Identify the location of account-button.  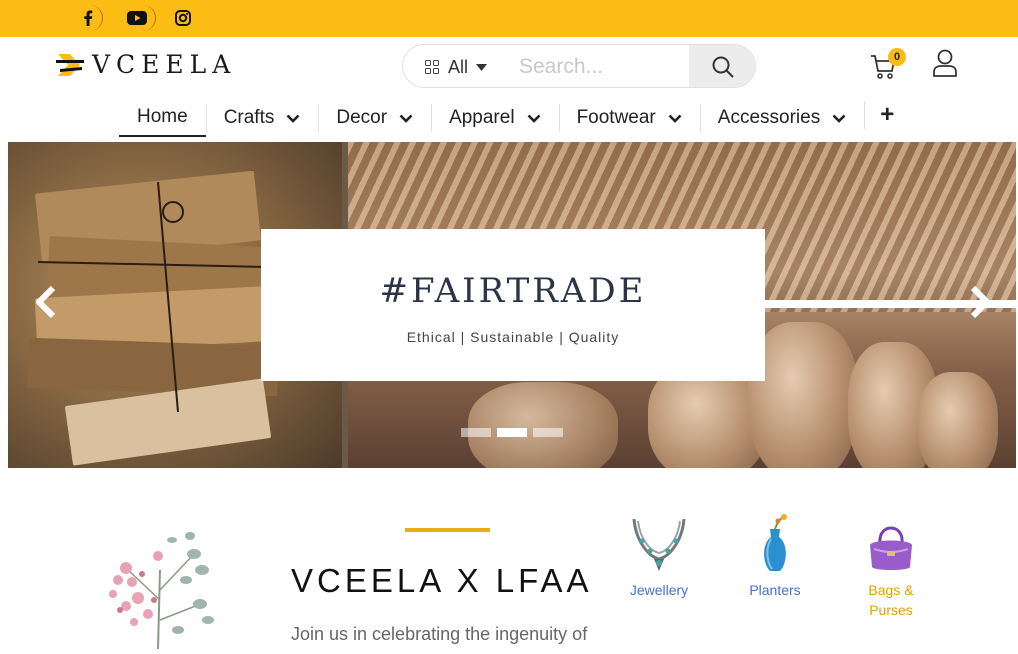
(945, 65).